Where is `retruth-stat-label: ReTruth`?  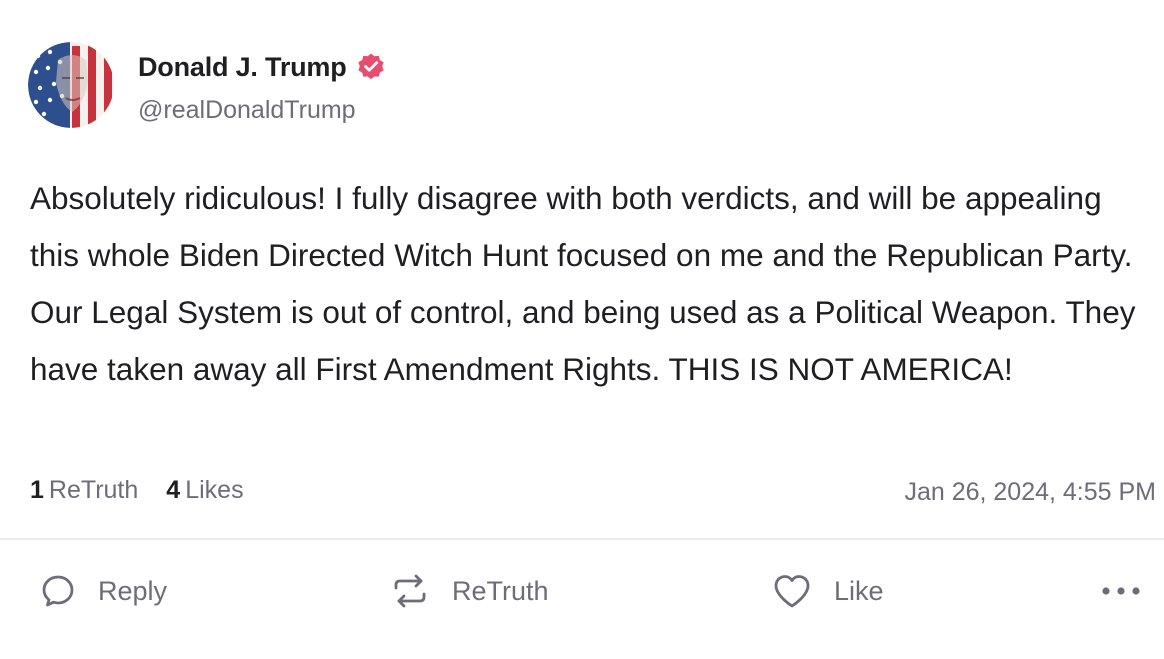
retruth-stat-label: ReTruth is located at coordinates (93, 490).